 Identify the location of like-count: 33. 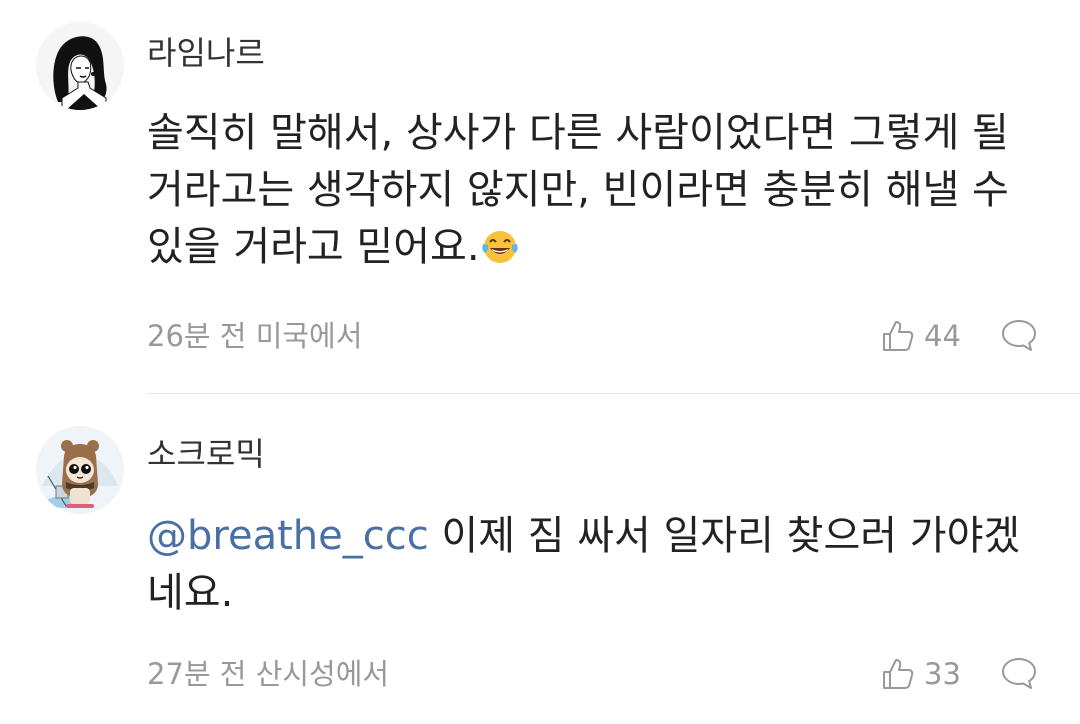
(942, 674).